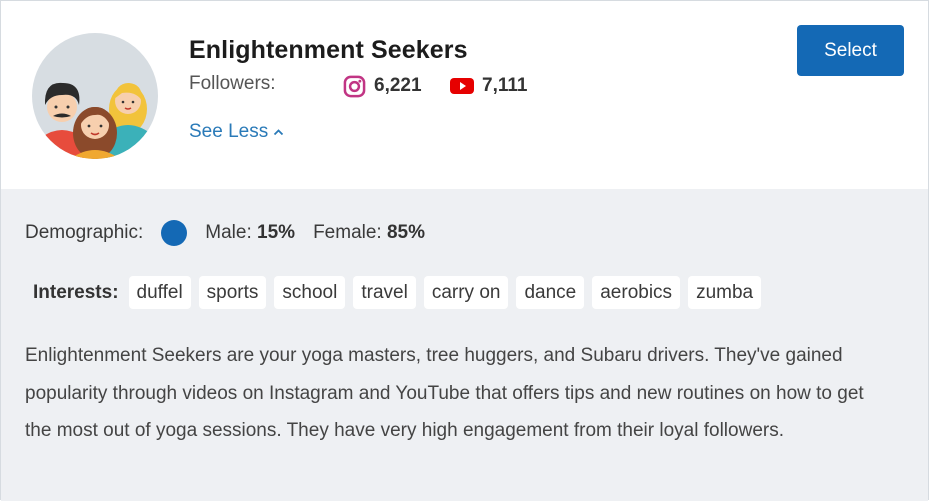 The image size is (934, 503). What do you see at coordinates (384, 292) in the screenshot?
I see `interest-tag: travel` at bounding box center [384, 292].